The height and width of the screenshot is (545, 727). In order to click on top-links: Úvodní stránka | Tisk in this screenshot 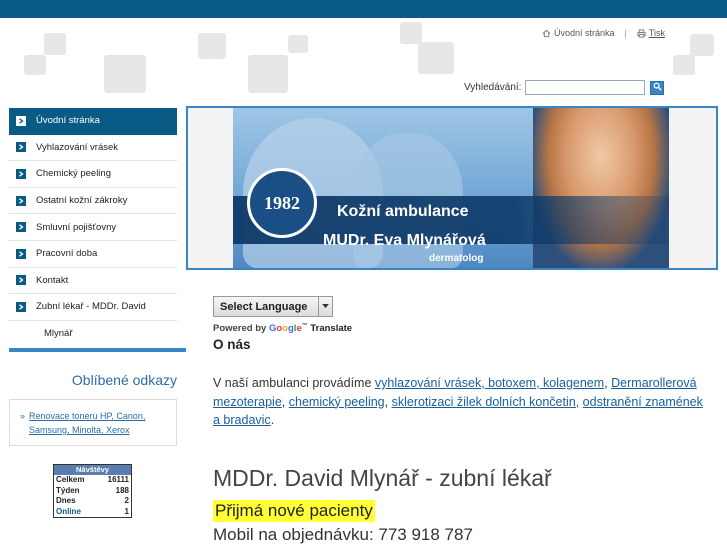, I will do `click(603, 33)`.